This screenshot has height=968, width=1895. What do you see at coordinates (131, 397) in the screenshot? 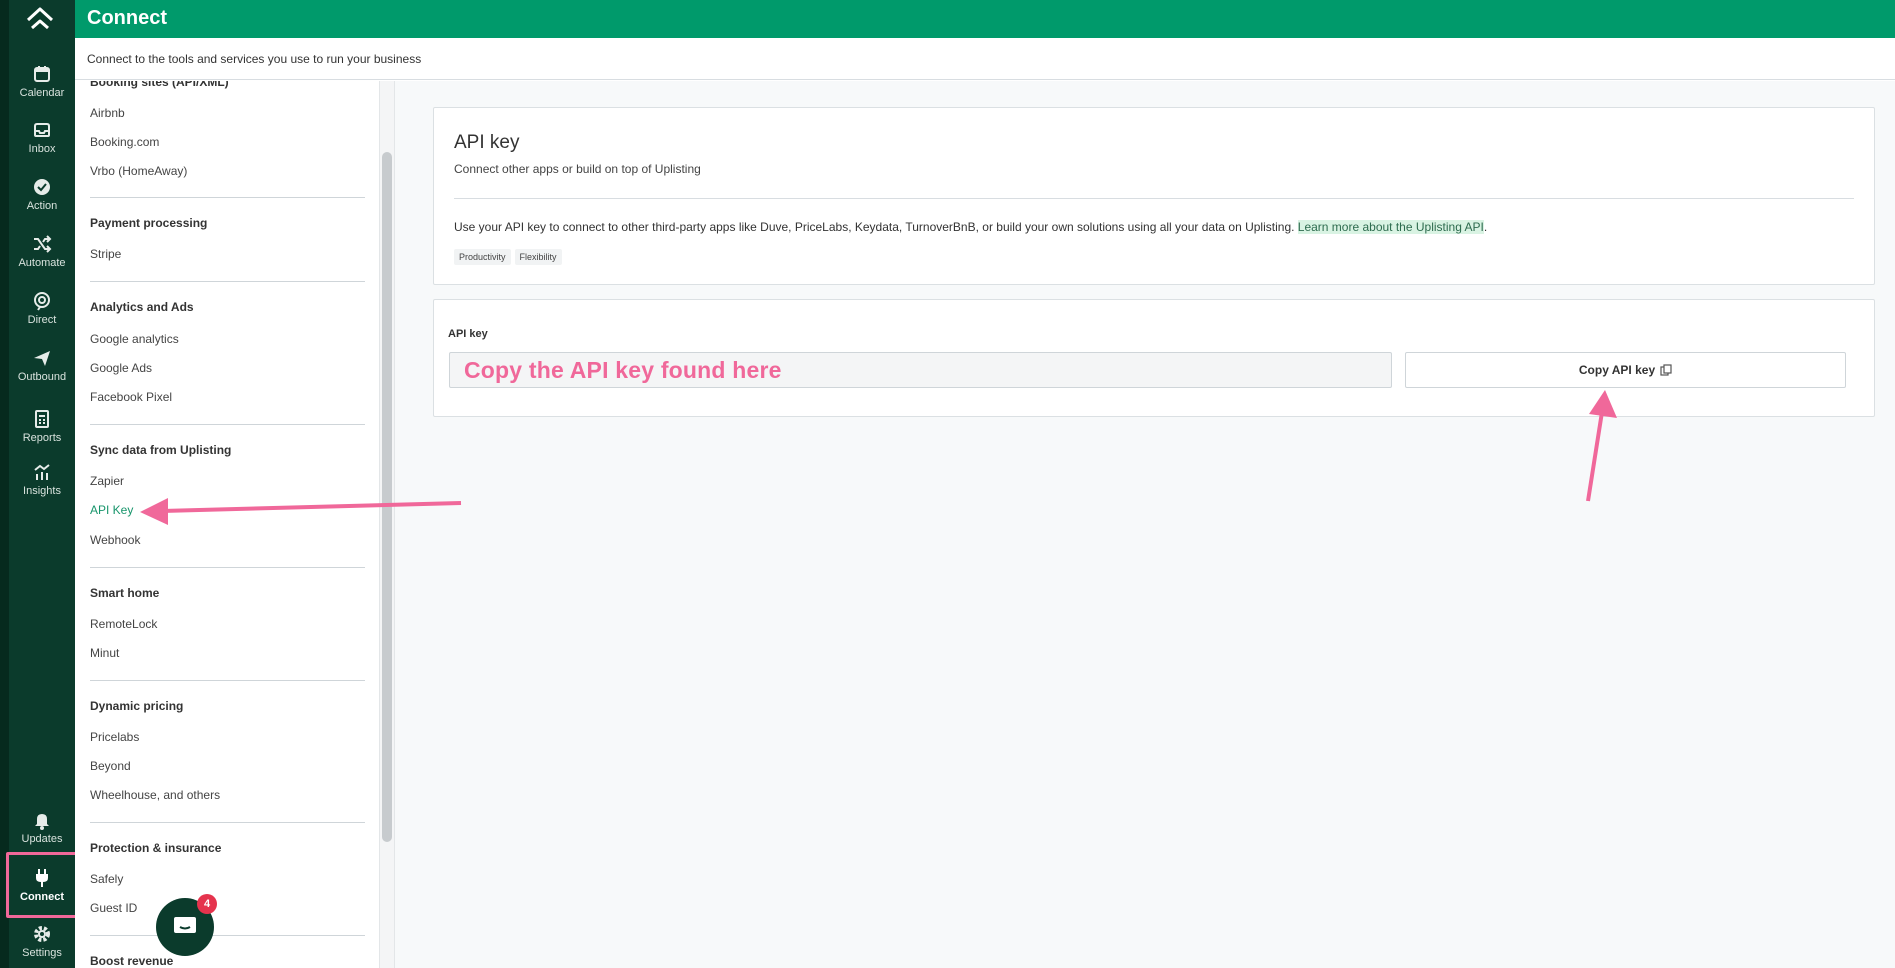
I see `list-item-facebook-pixel: Facebook Pixel` at bounding box center [131, 397].